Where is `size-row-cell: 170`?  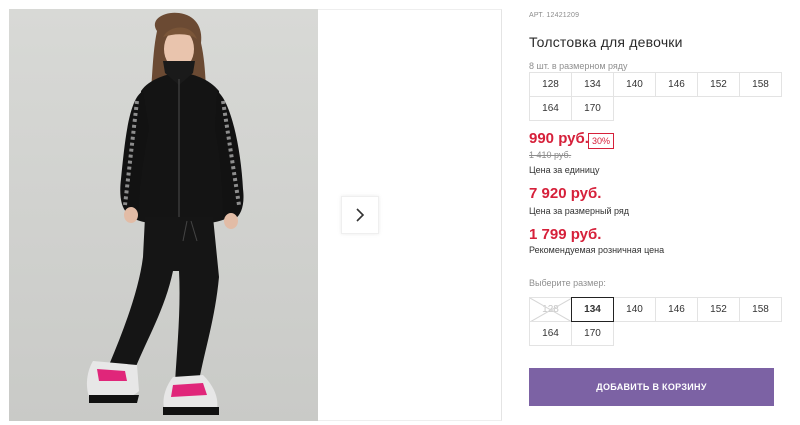 size-row-cell: 170 is located at coordinates (592, 108).